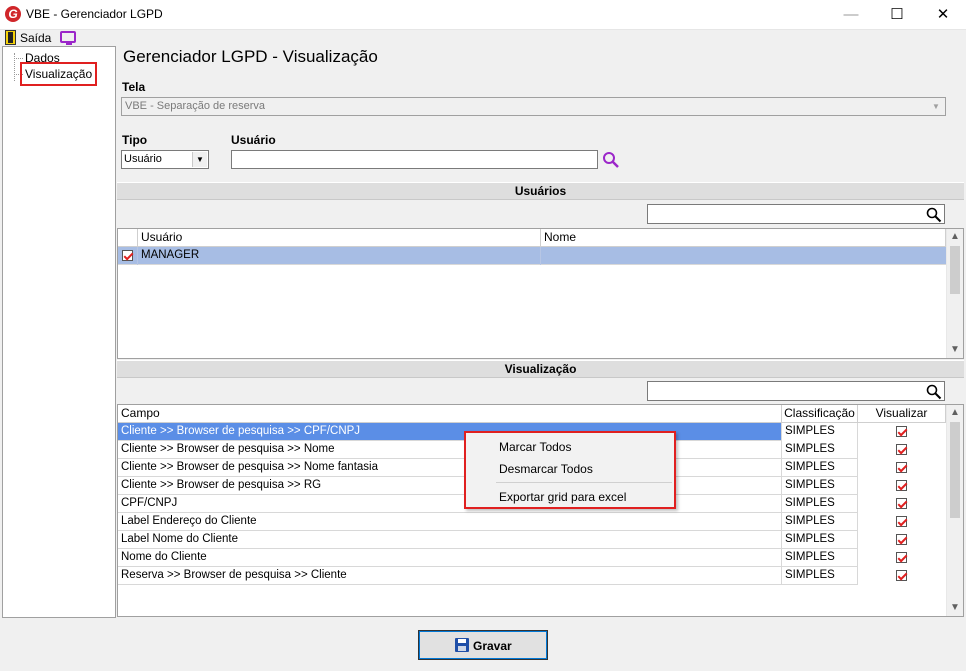 Image resolution: width=966 pixels, height=671 pixels. I want to click on nome-cell, so click(743, 256).